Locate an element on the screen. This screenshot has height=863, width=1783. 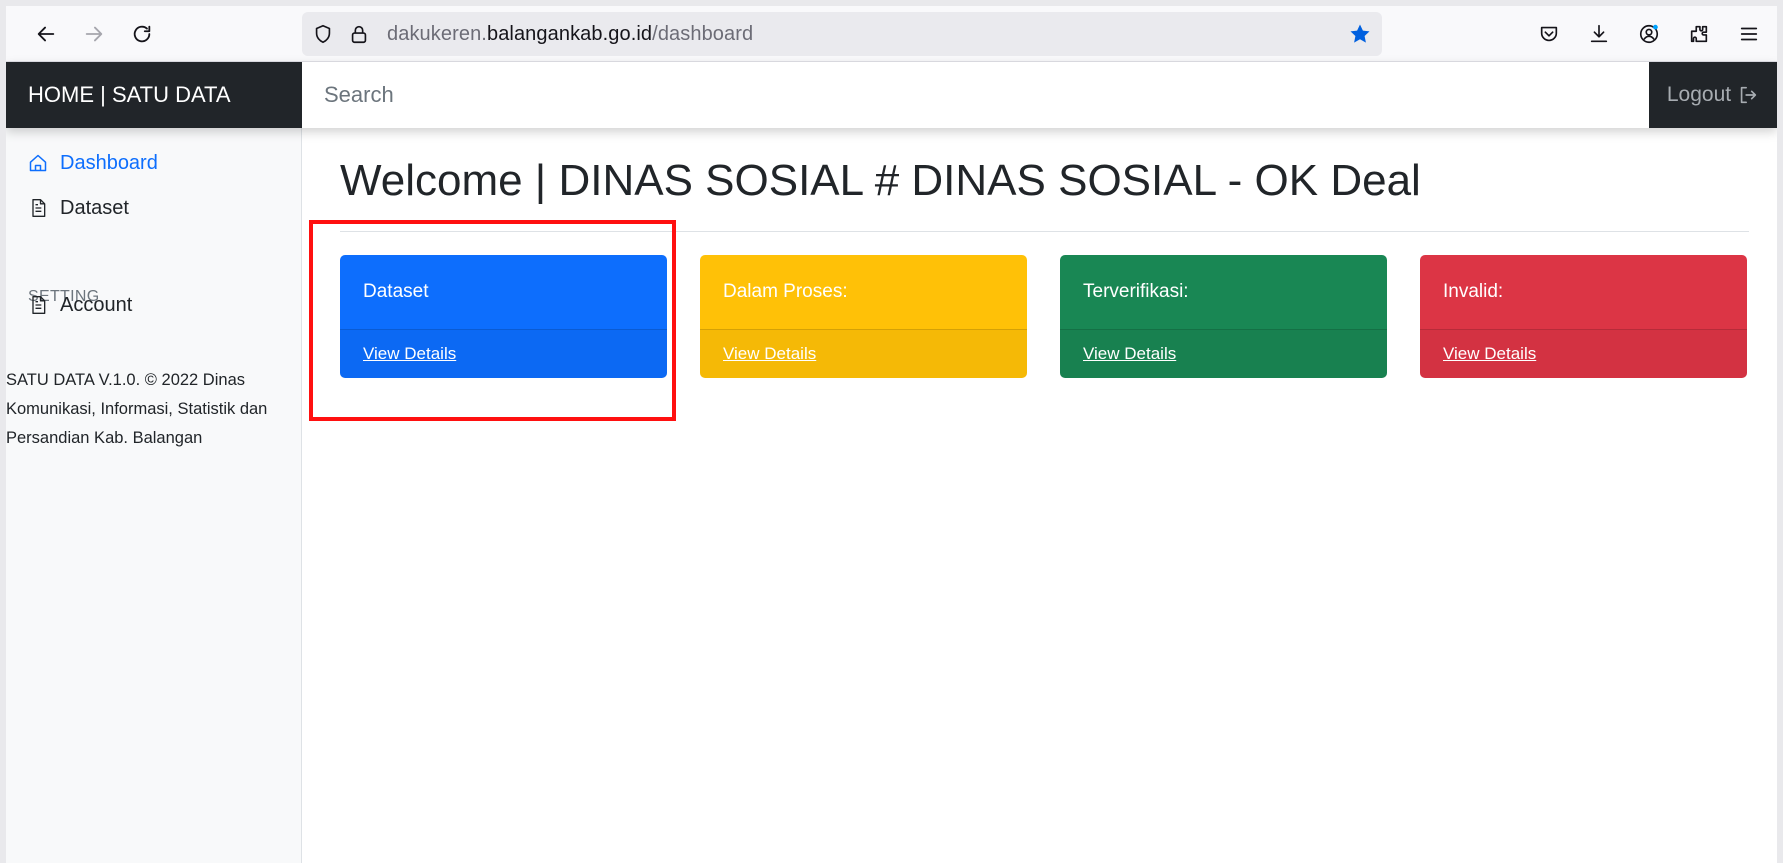
sidebar-item-label: Account is located at coordinates (96, 304).